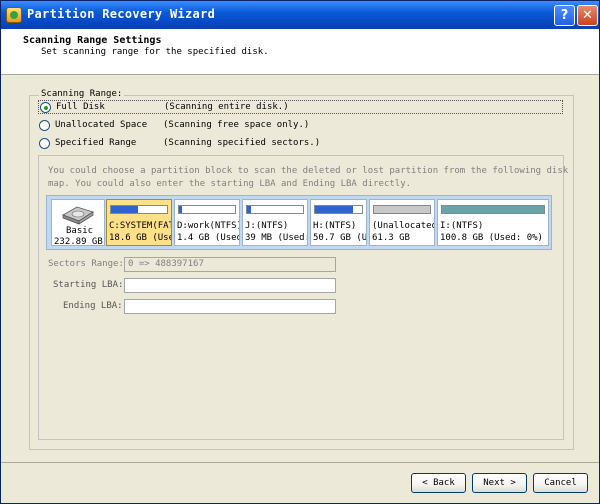  Describe the element at coordinates (499, 483) in the screenshot. I see `next-button: Next >` at that location.